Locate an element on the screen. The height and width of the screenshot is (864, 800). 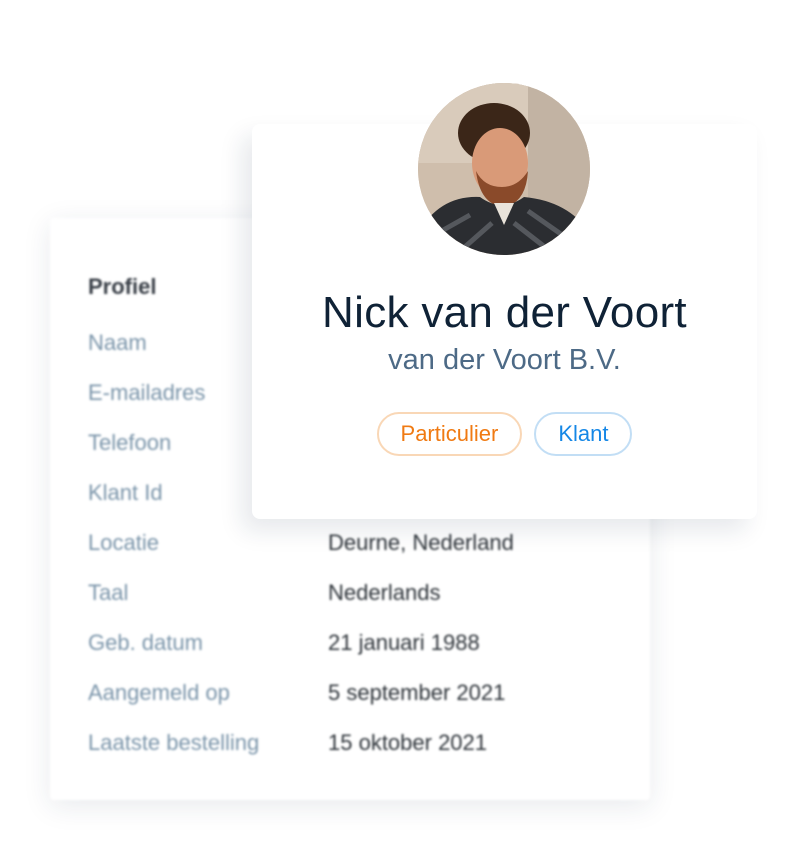
field-label: Klant Id is located at coordinates (125, 492).